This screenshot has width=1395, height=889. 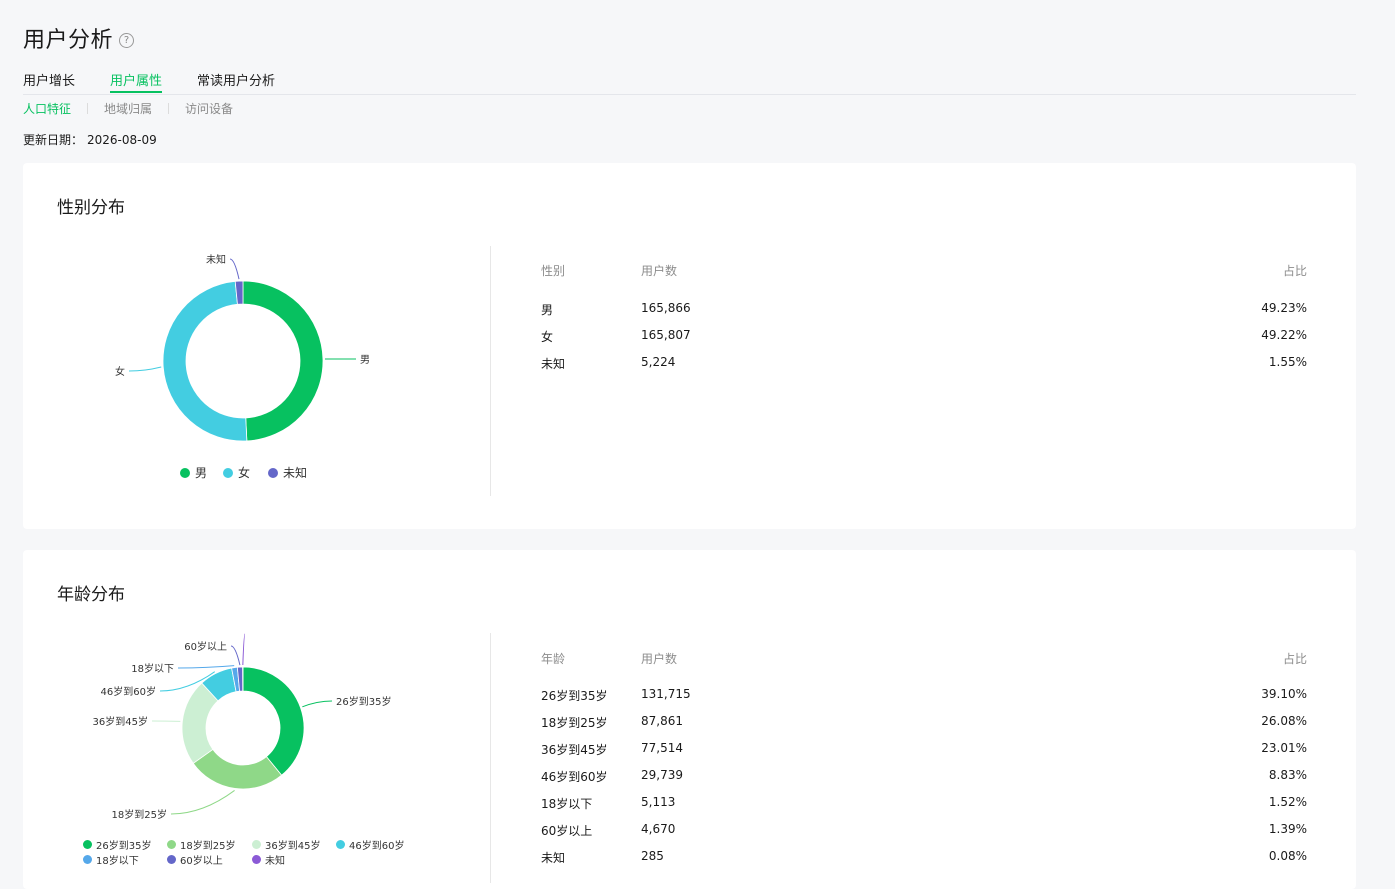 I want to click on table-row: 未知 5,224 1.55%, so click(x=924, y=364).